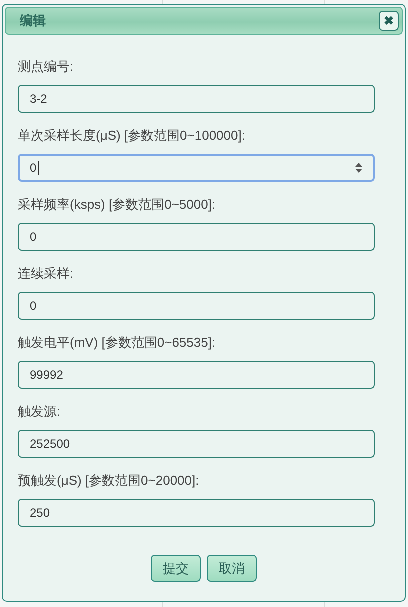 The width and height of the screenshot is (408, 607). Describe the element at coordinates (46, 274) in the screenshot. I see `field-label: 连续采样:` at that location.